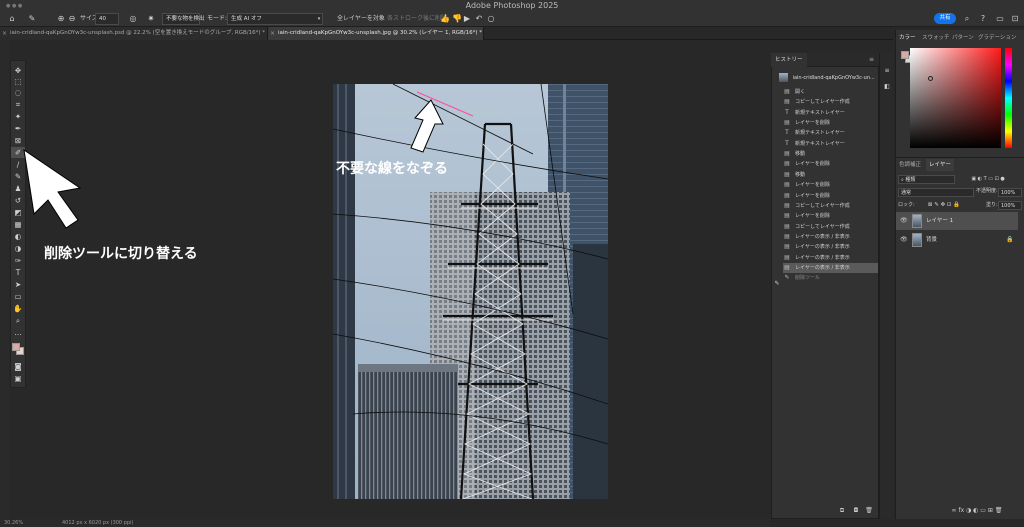 The image size is (1024, 527). What do you see at coordinates (963, 38) in the screenshot?
I see `tab-patterns: パターン` at bounding box center [963, 38].